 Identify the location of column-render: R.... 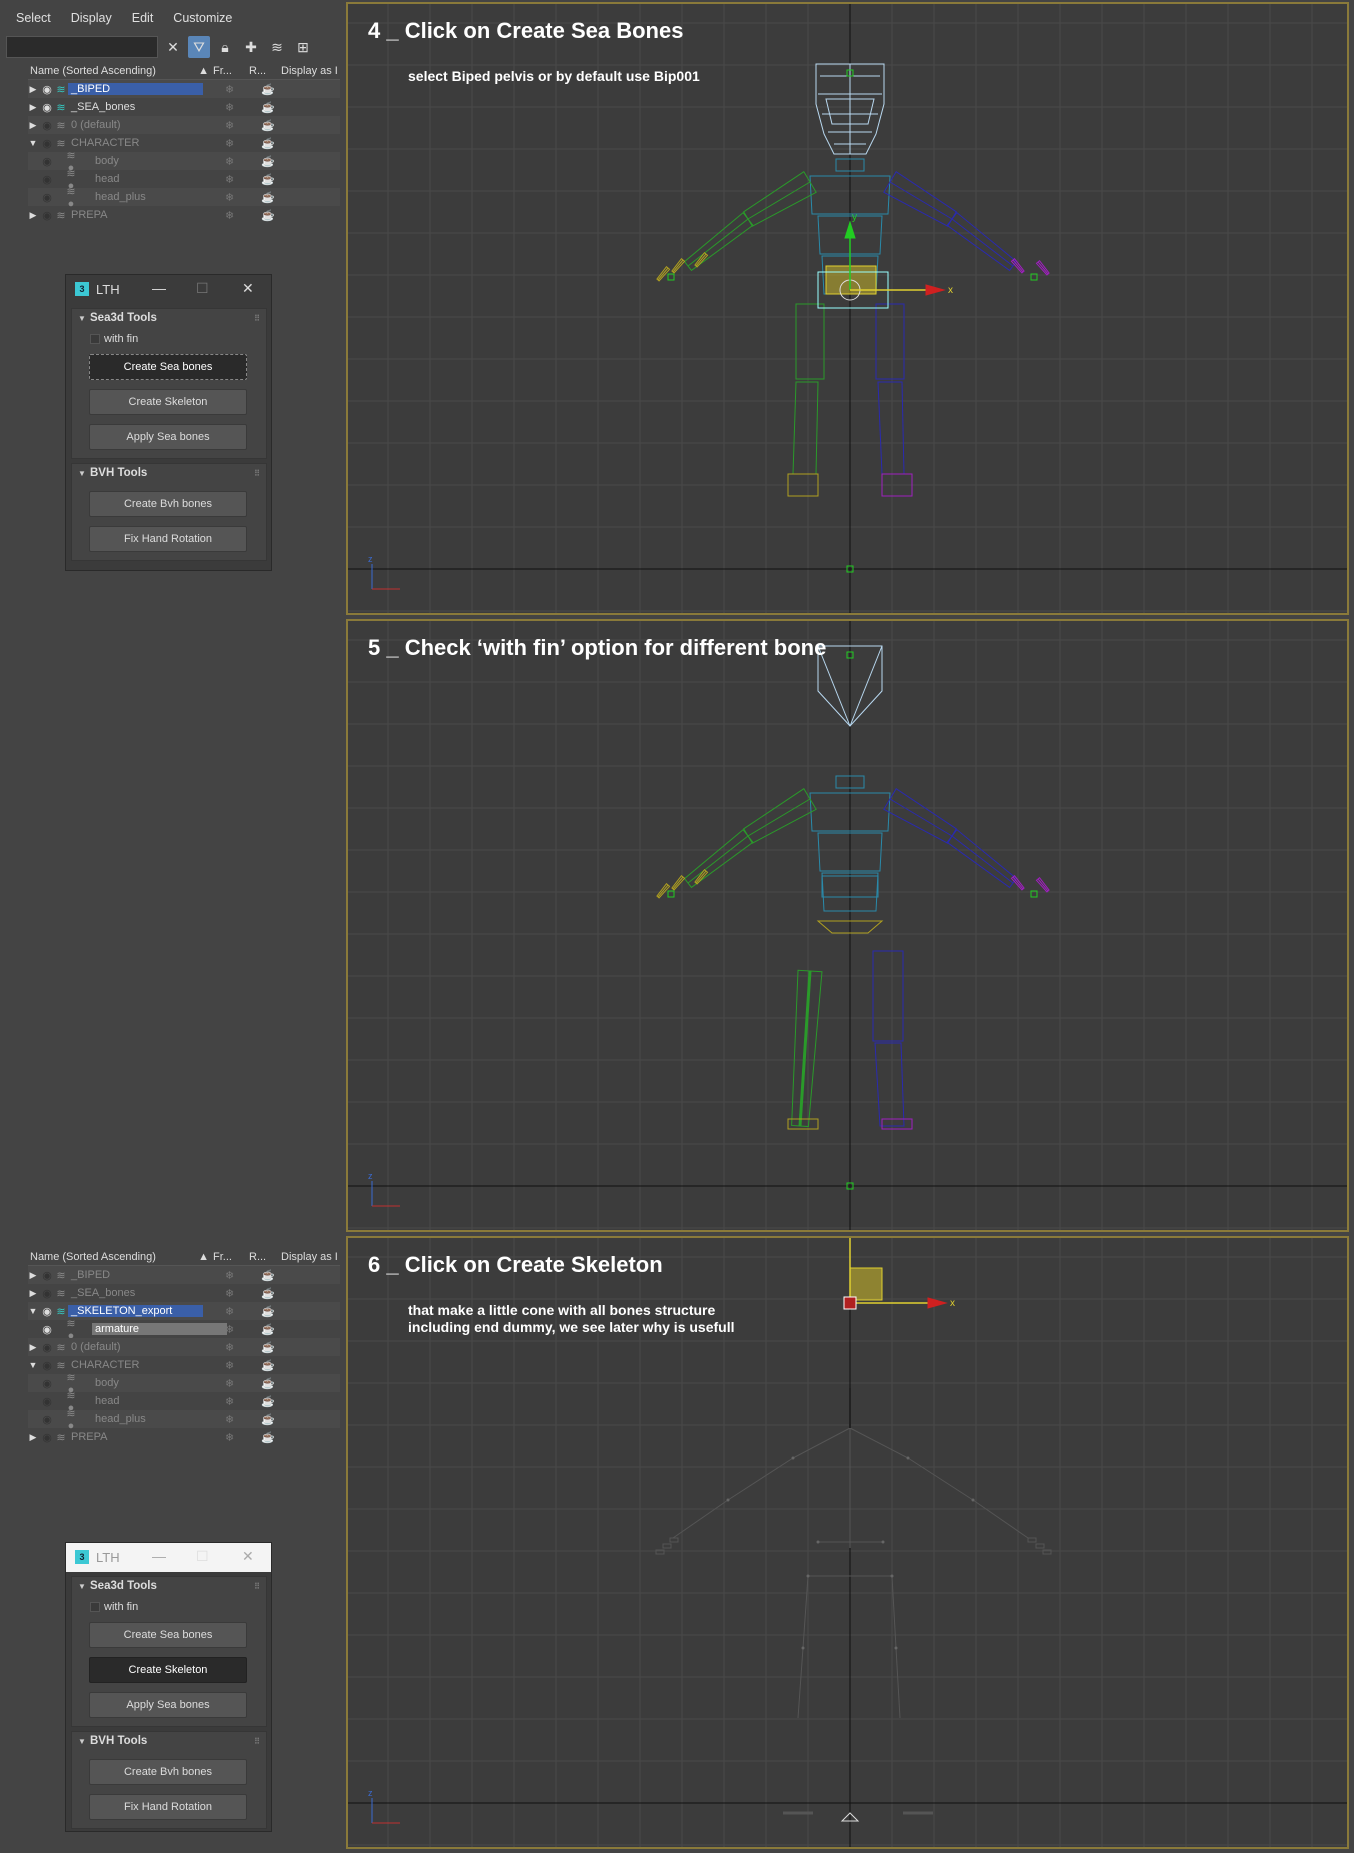
(265, 1257).